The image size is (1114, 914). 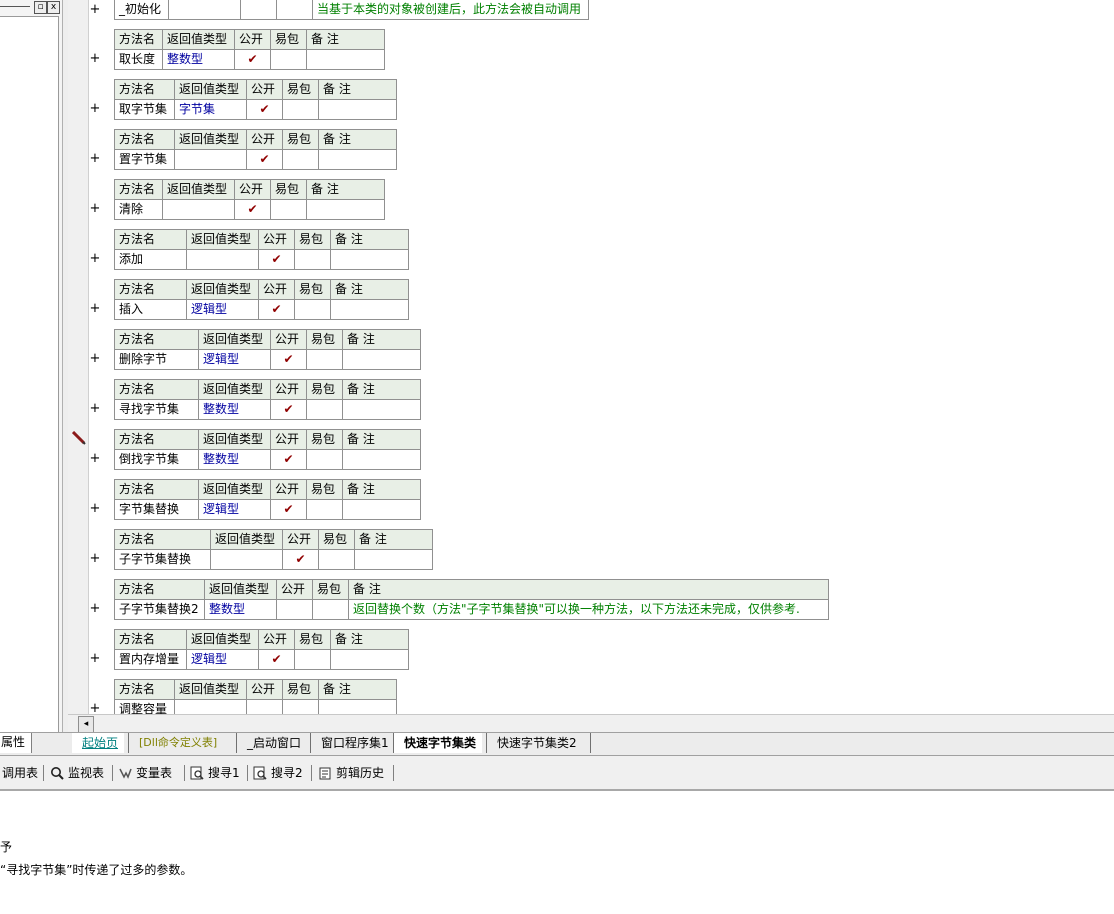 I want to click on tab-startup-window: _启动窗口, so click(x=271, y=743).